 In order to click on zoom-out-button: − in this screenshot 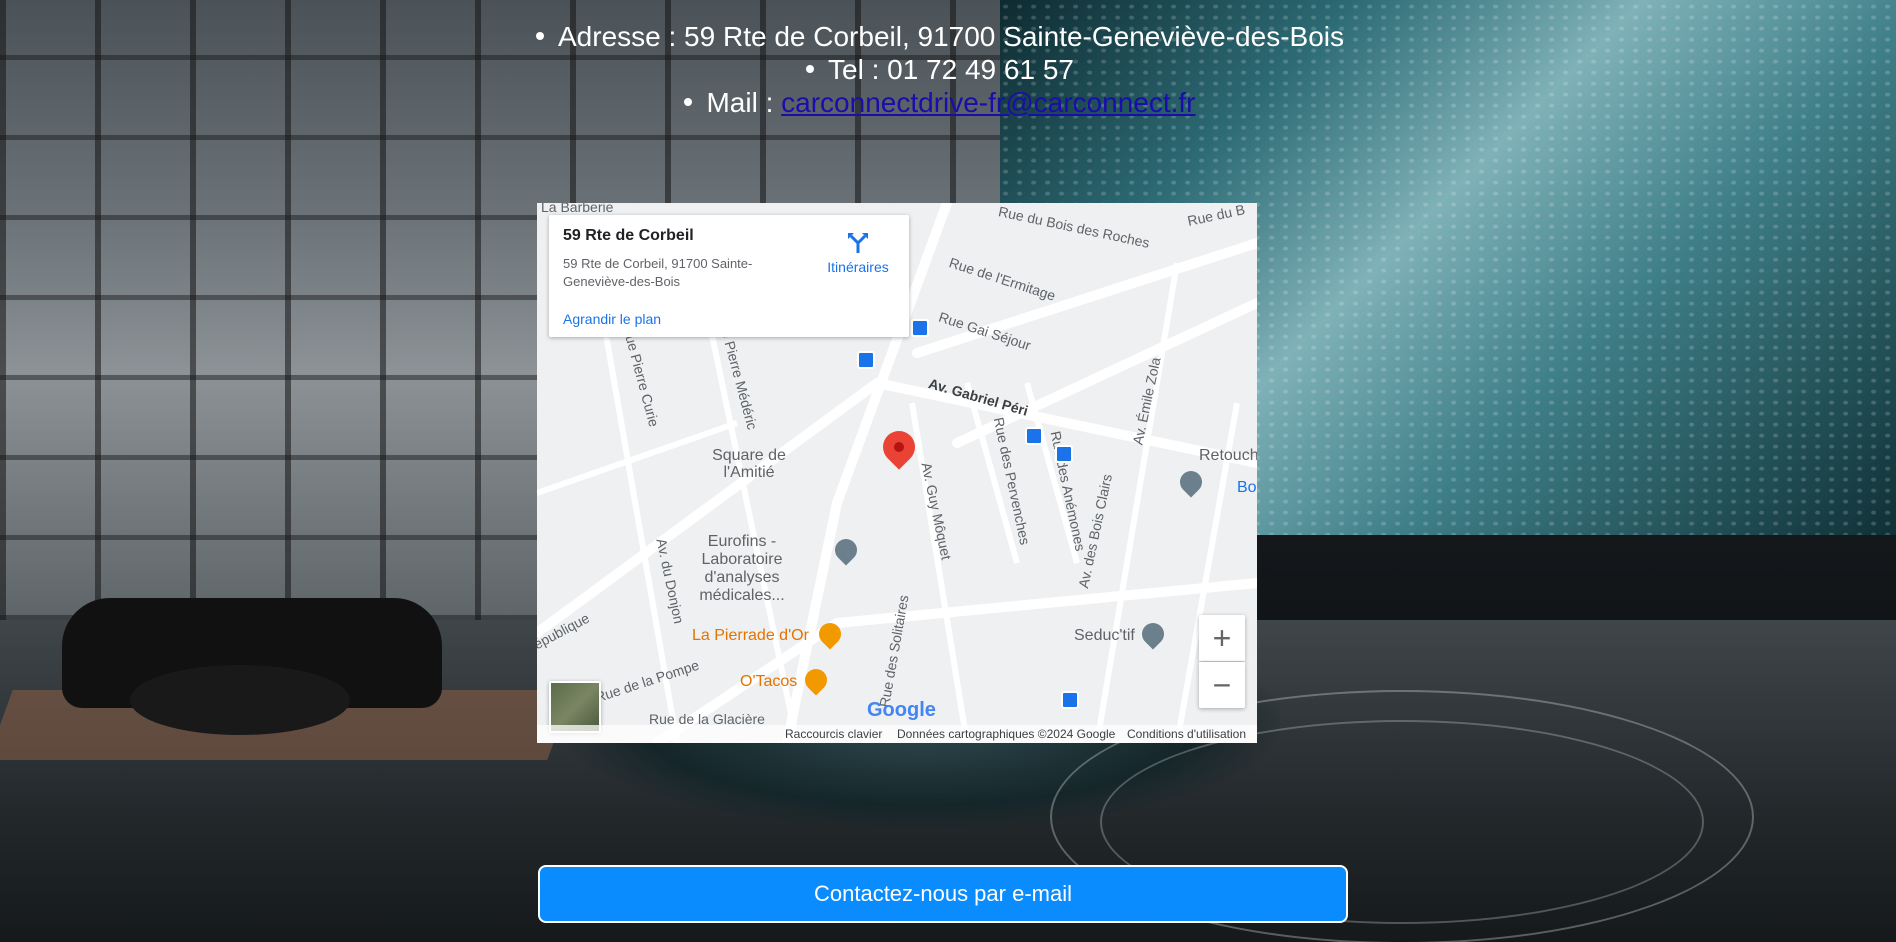, I will do `click(1222, 685)`.